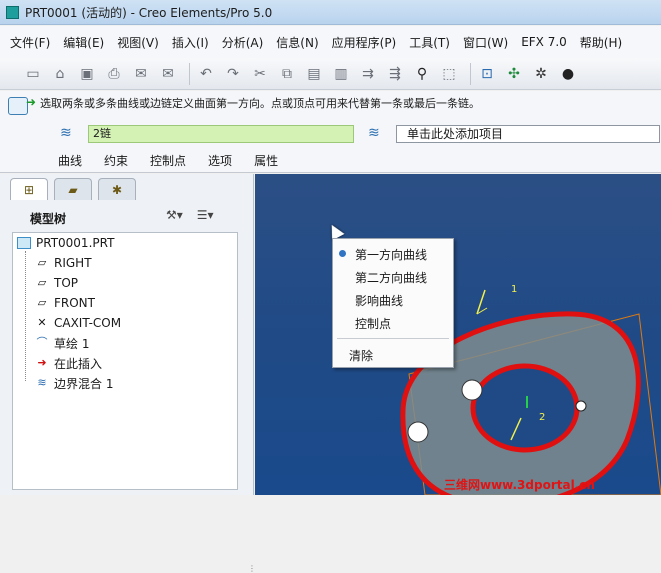 This screenshot has width=661, height=573. I want to click on copy-icon: ⧉, so click(287, 74).